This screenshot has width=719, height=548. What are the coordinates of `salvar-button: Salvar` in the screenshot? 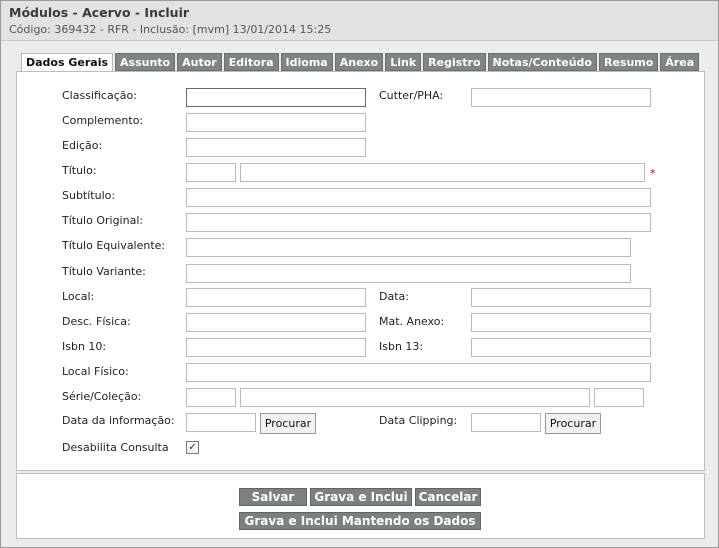 It's located at (273, 497).